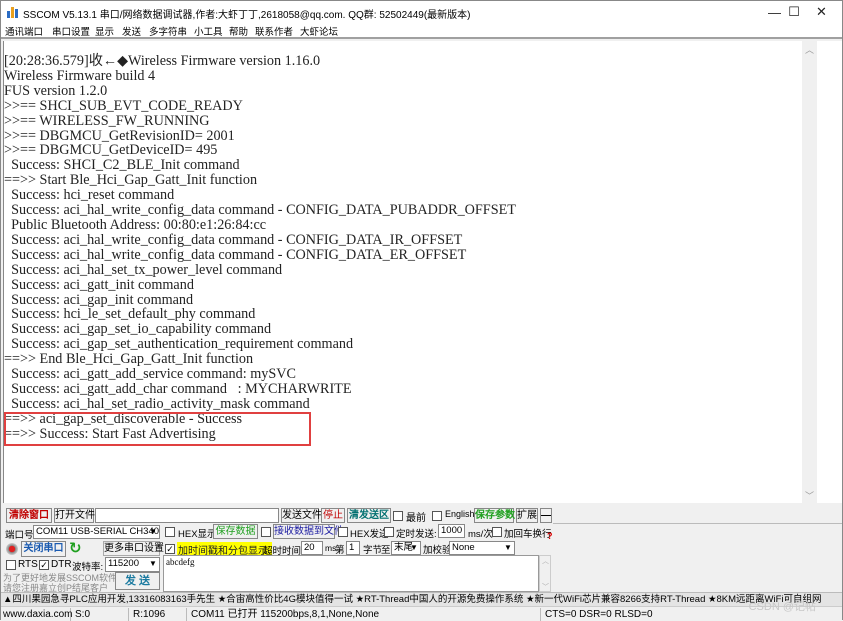  Describe the element at coordinates (369, 534) in the screenshot. I see `hex-send-label: HEX发送` at that location.